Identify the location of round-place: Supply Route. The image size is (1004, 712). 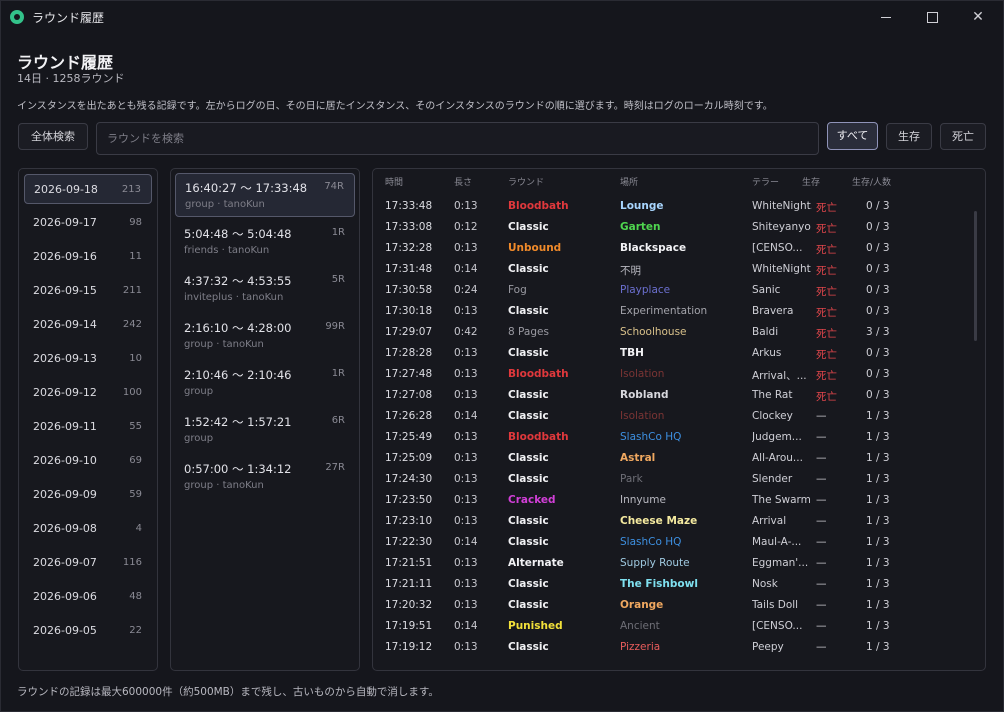
(655, 563).